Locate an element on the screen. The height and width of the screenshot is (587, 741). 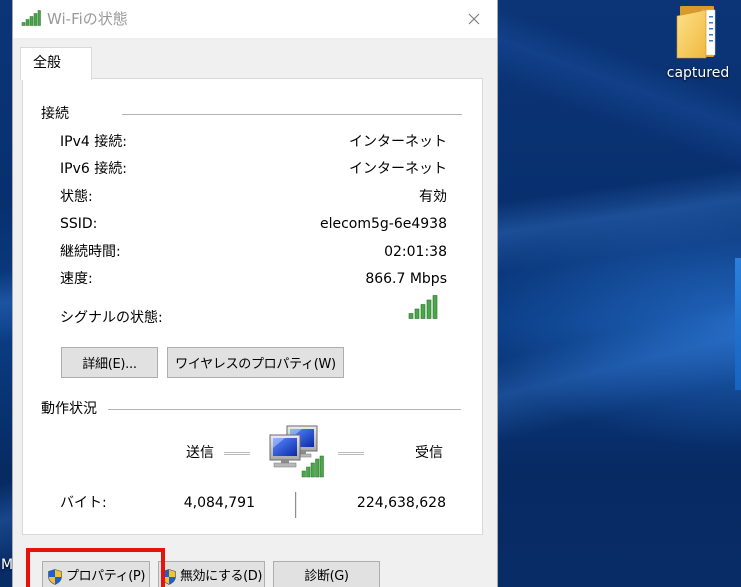
disable-button: 無効にする(D) is located at coordinates (211, 574).